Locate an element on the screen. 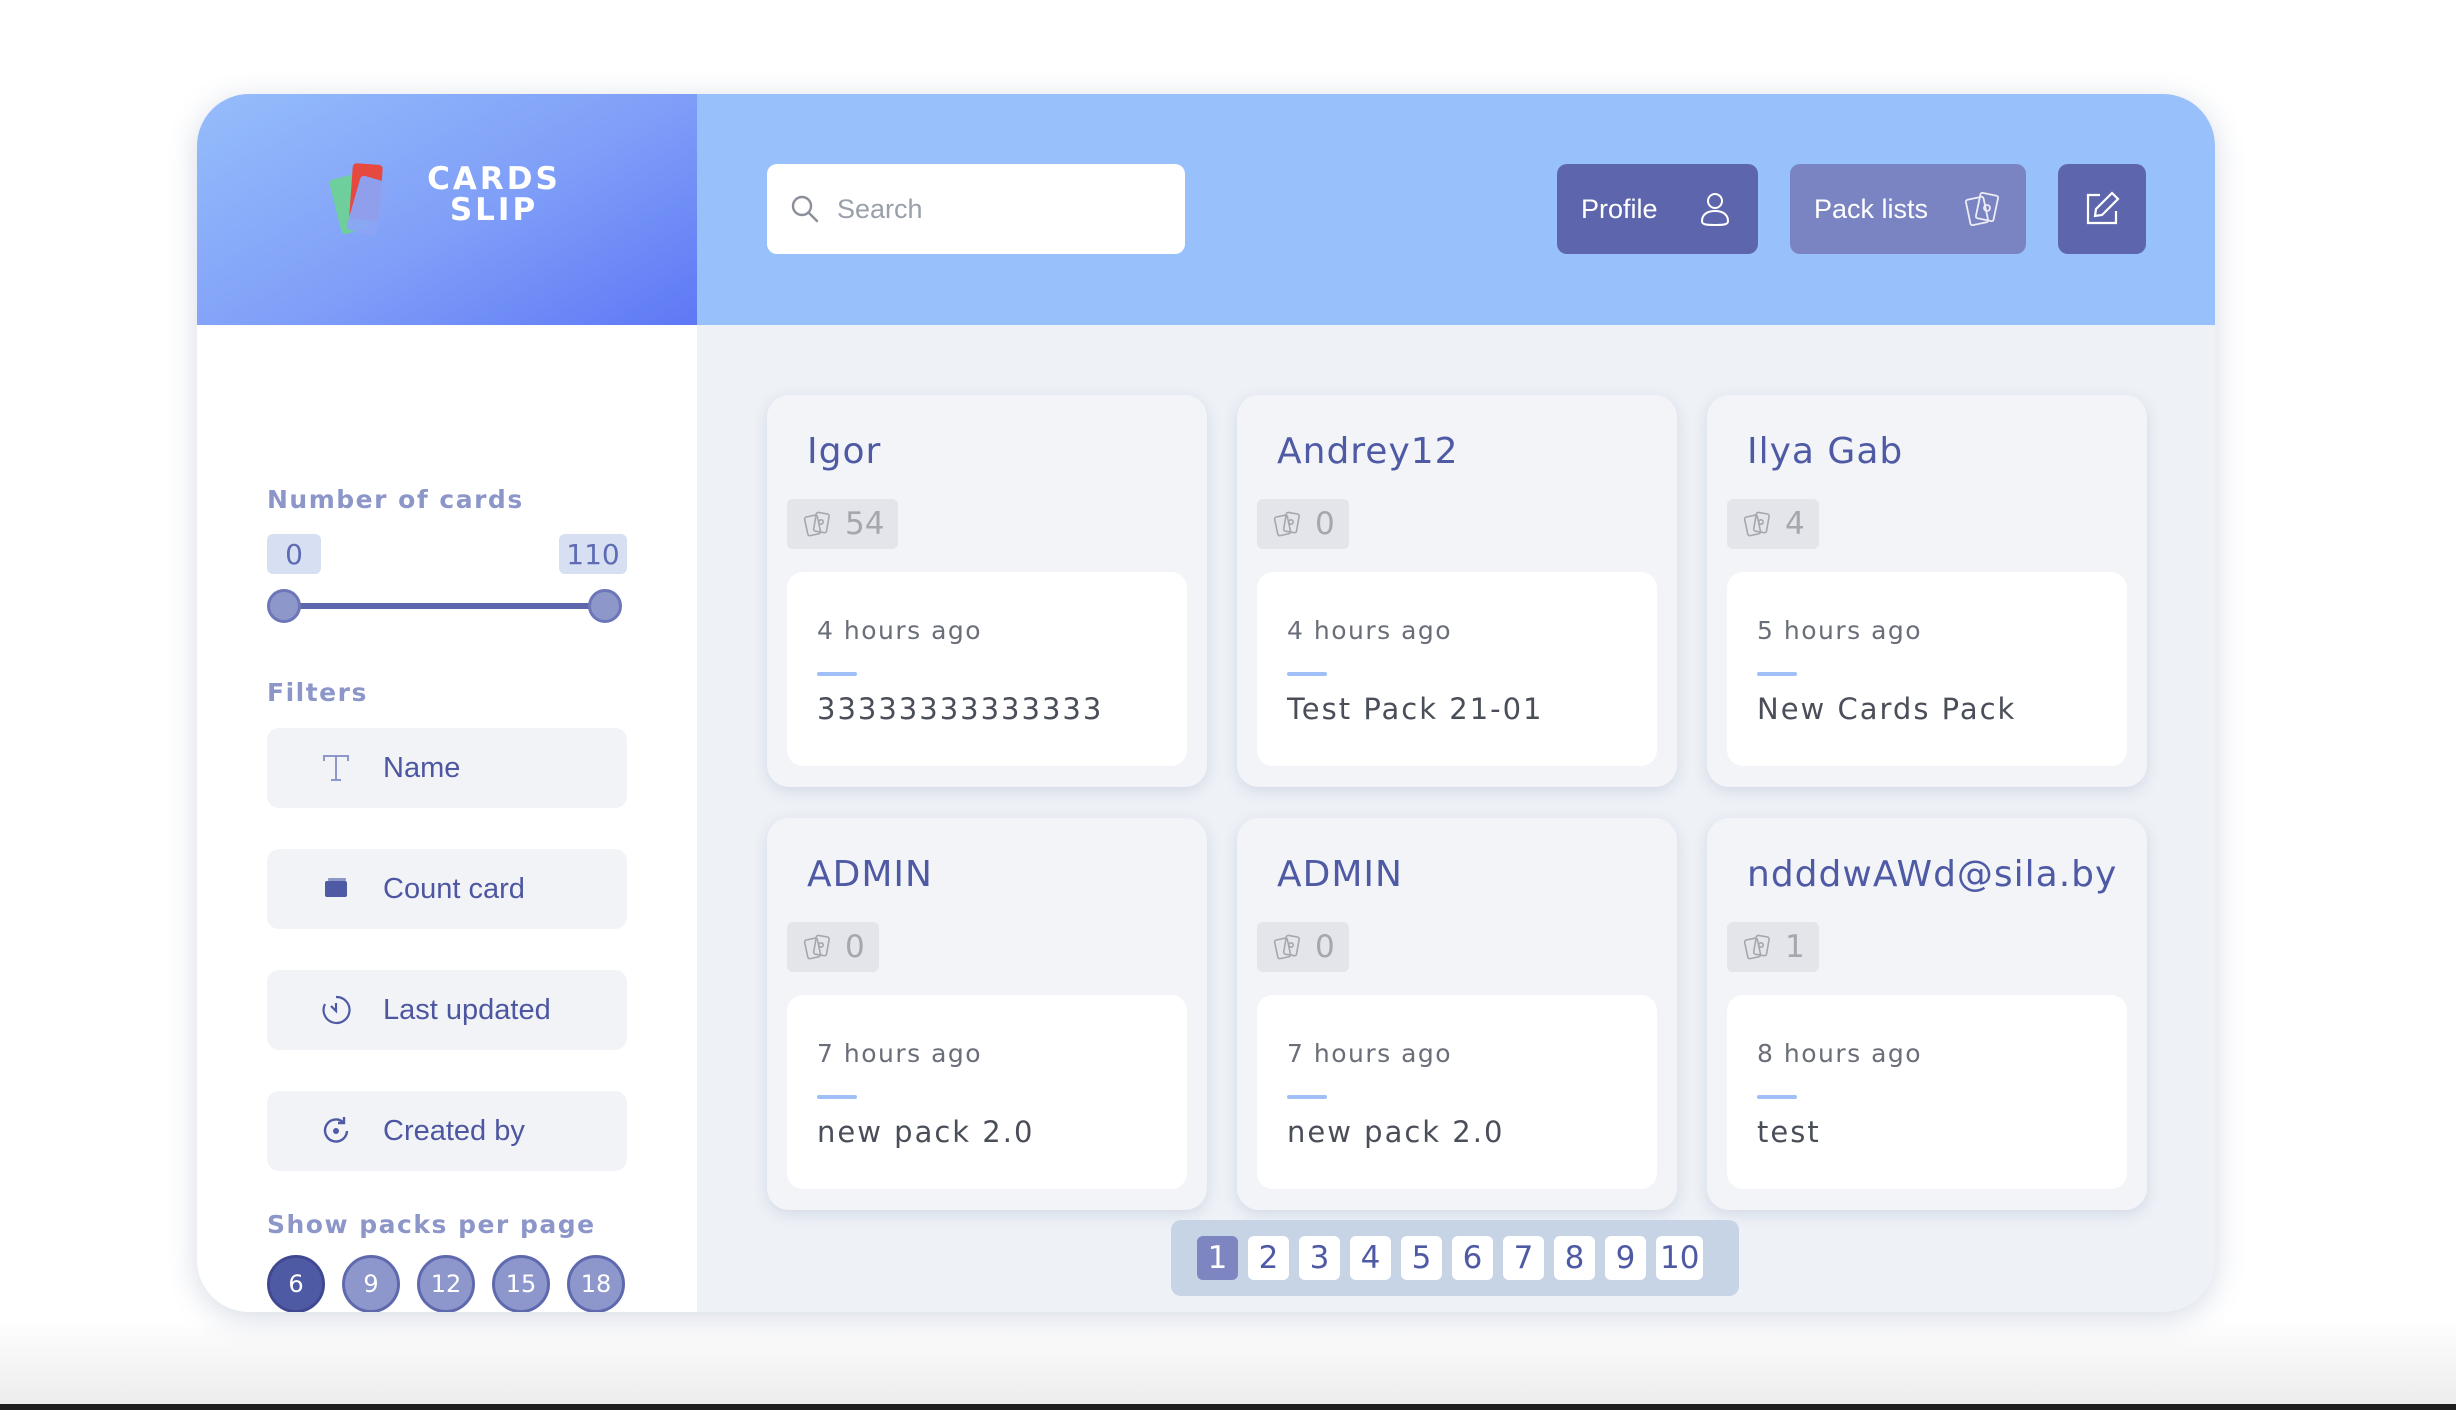 The height and width of the screenshot is (1410, 2456). range-min-value: 0 is located at coordinates (294, 554).